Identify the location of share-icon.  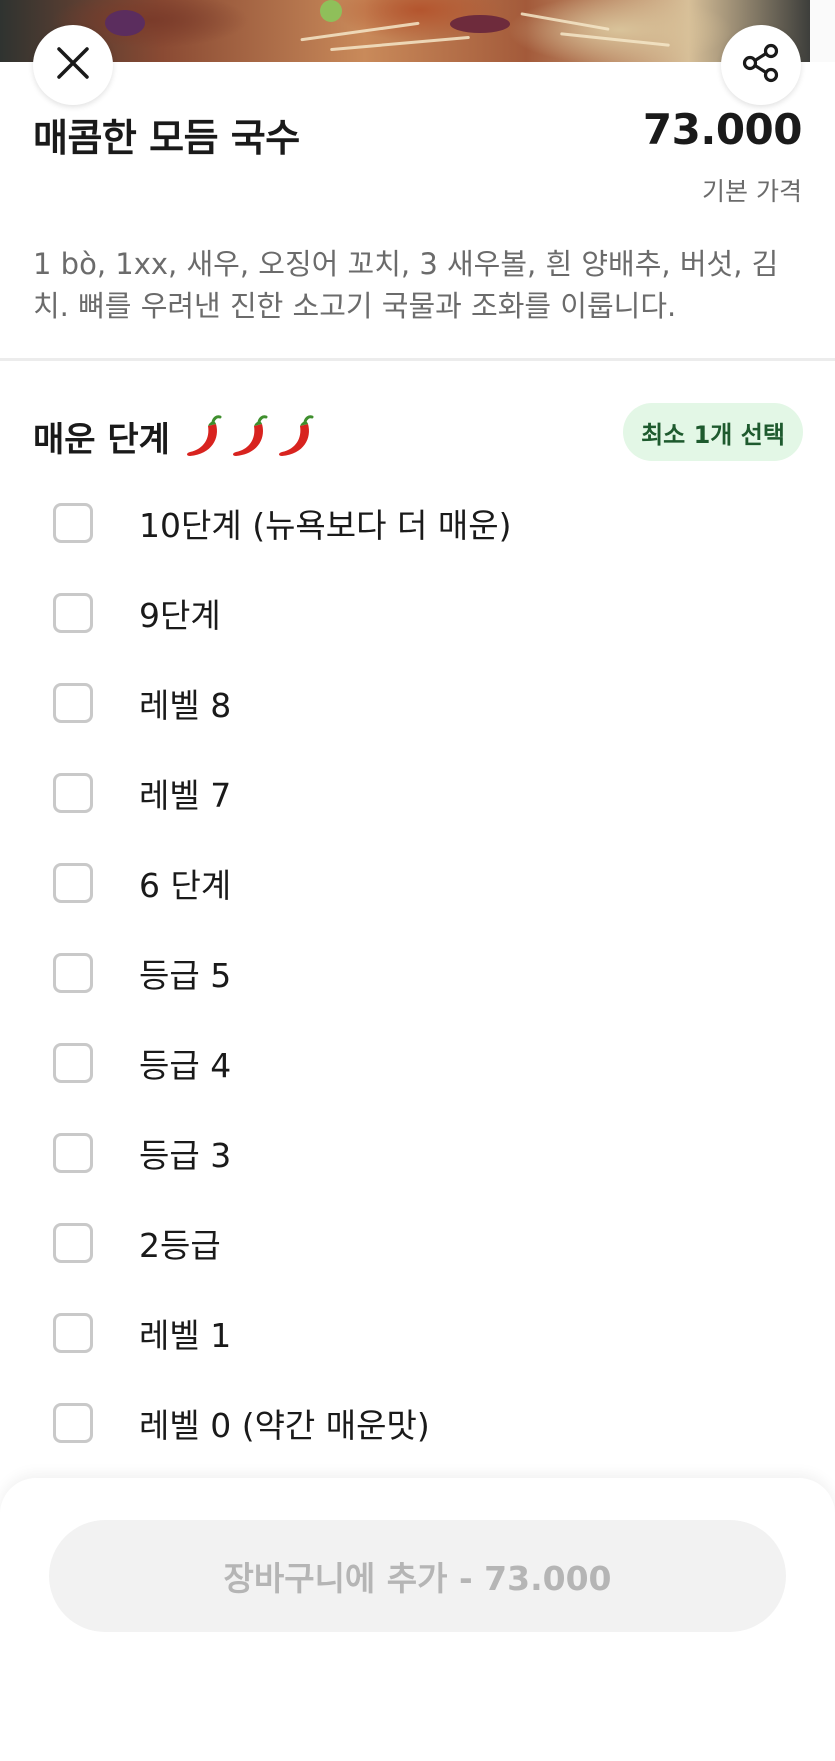
(761, 65).